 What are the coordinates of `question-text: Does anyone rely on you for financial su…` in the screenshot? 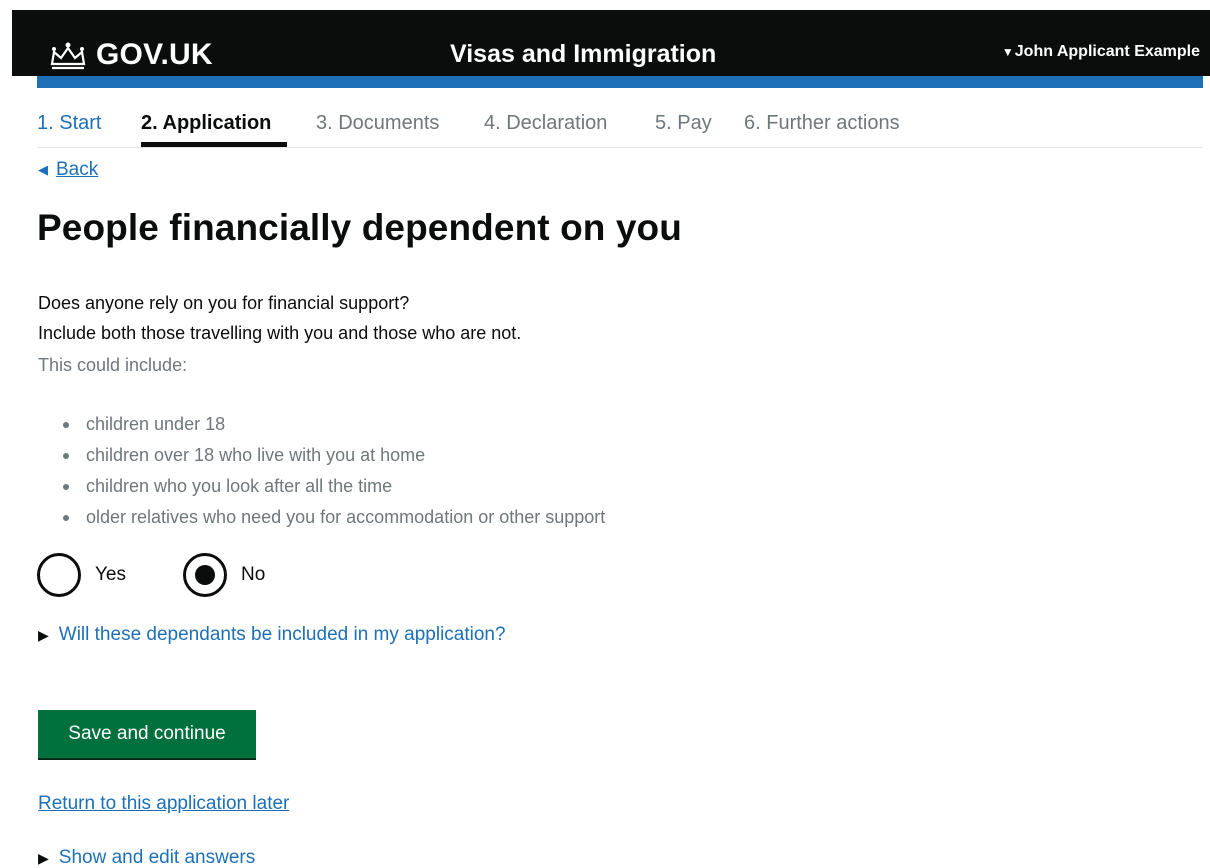 It's located at (279, 318).